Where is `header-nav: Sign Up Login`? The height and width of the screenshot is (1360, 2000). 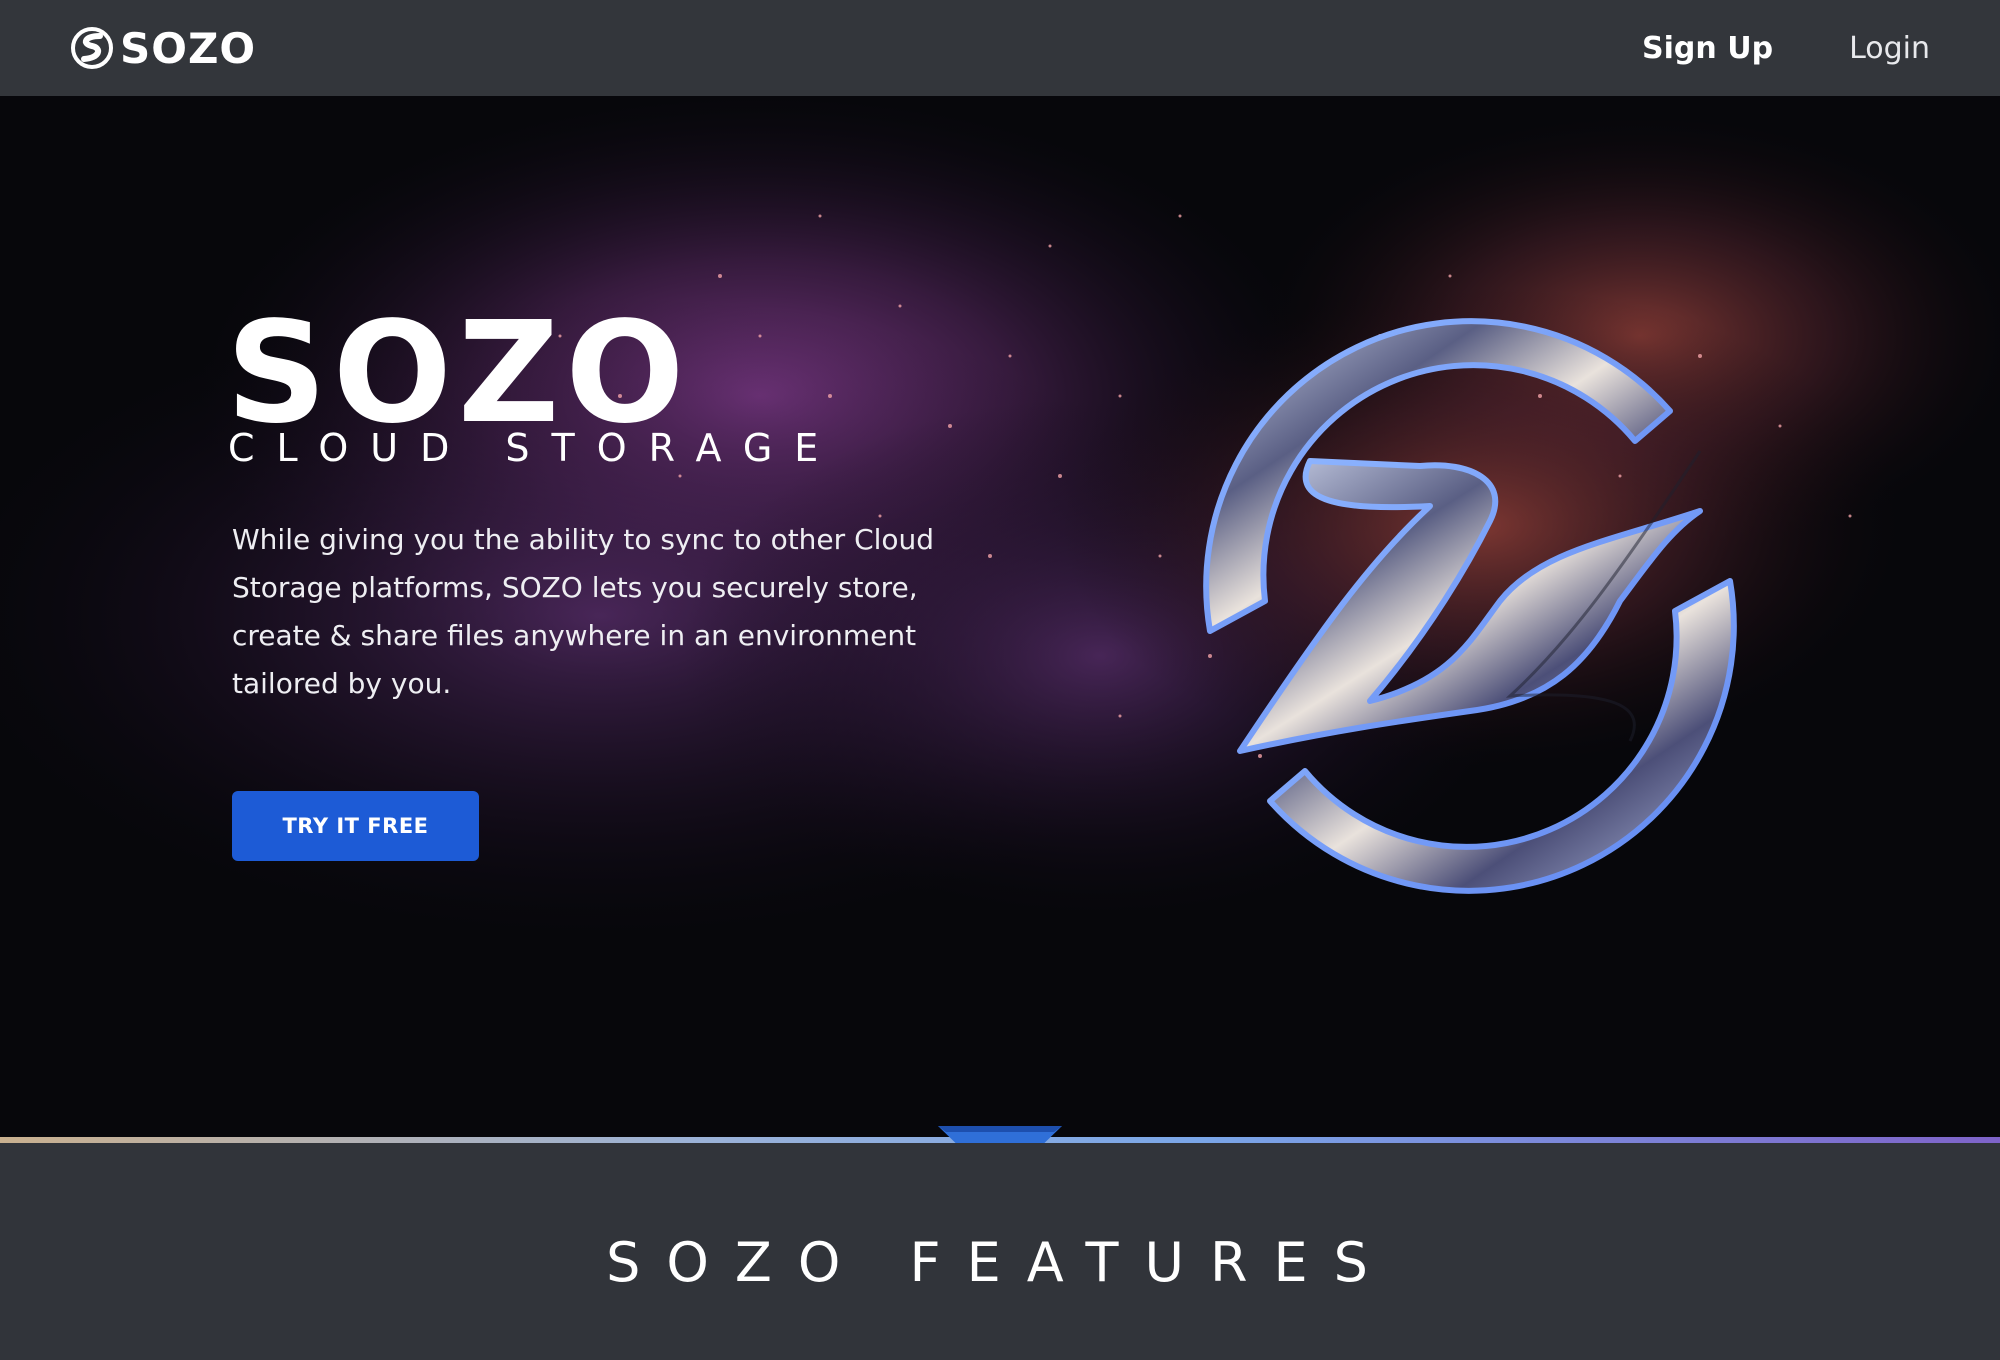
header-nav: Sign Up Login is located at coordinates (1786, 48).